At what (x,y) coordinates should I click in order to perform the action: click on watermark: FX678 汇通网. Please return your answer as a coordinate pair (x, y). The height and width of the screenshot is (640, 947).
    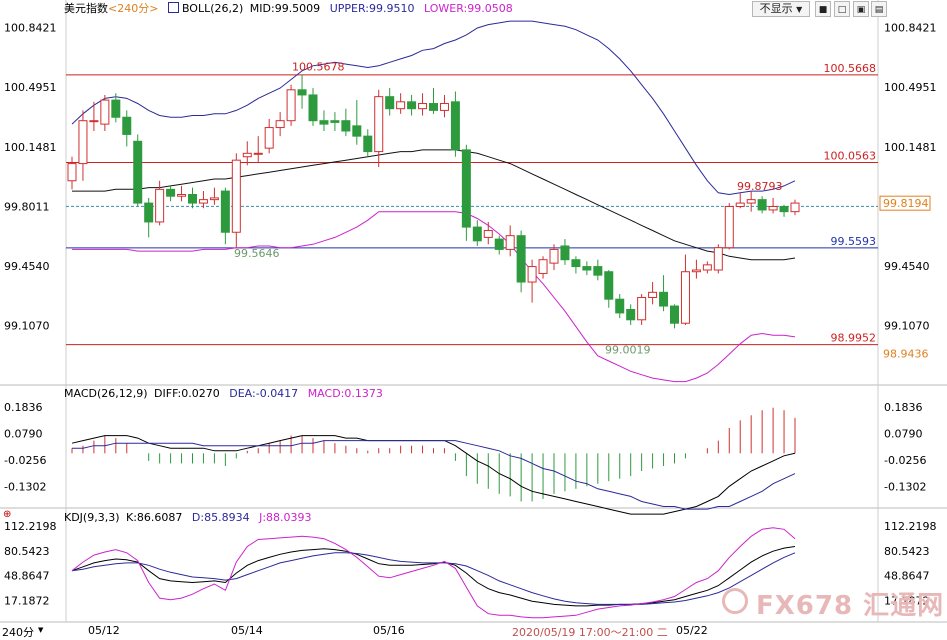
    Looking at the image, I should click on (850, 606).